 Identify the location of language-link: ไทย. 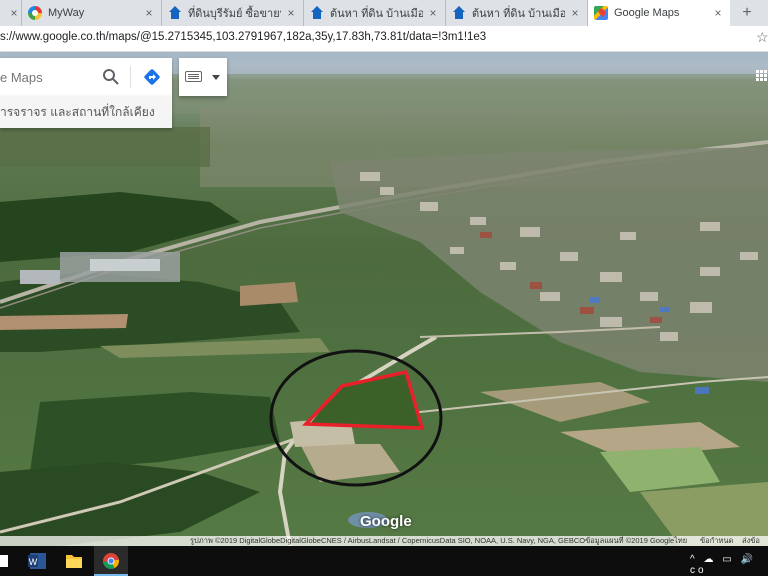
(680, 541).